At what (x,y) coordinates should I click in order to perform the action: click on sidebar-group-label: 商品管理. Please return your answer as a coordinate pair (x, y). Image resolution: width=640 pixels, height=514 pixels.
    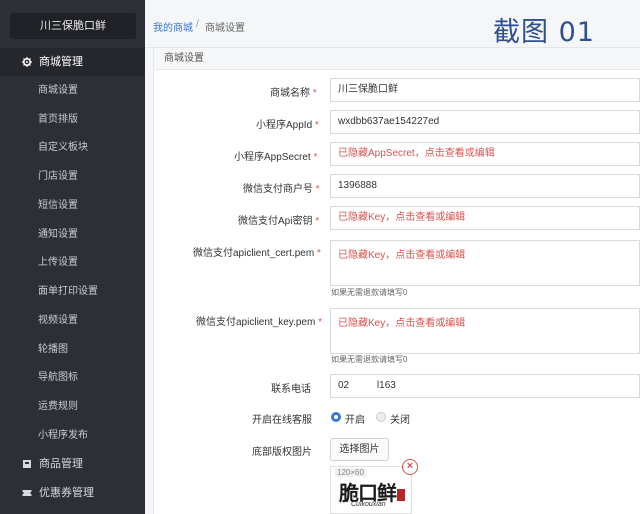
    Looking at the image, I should click on (61, 464).